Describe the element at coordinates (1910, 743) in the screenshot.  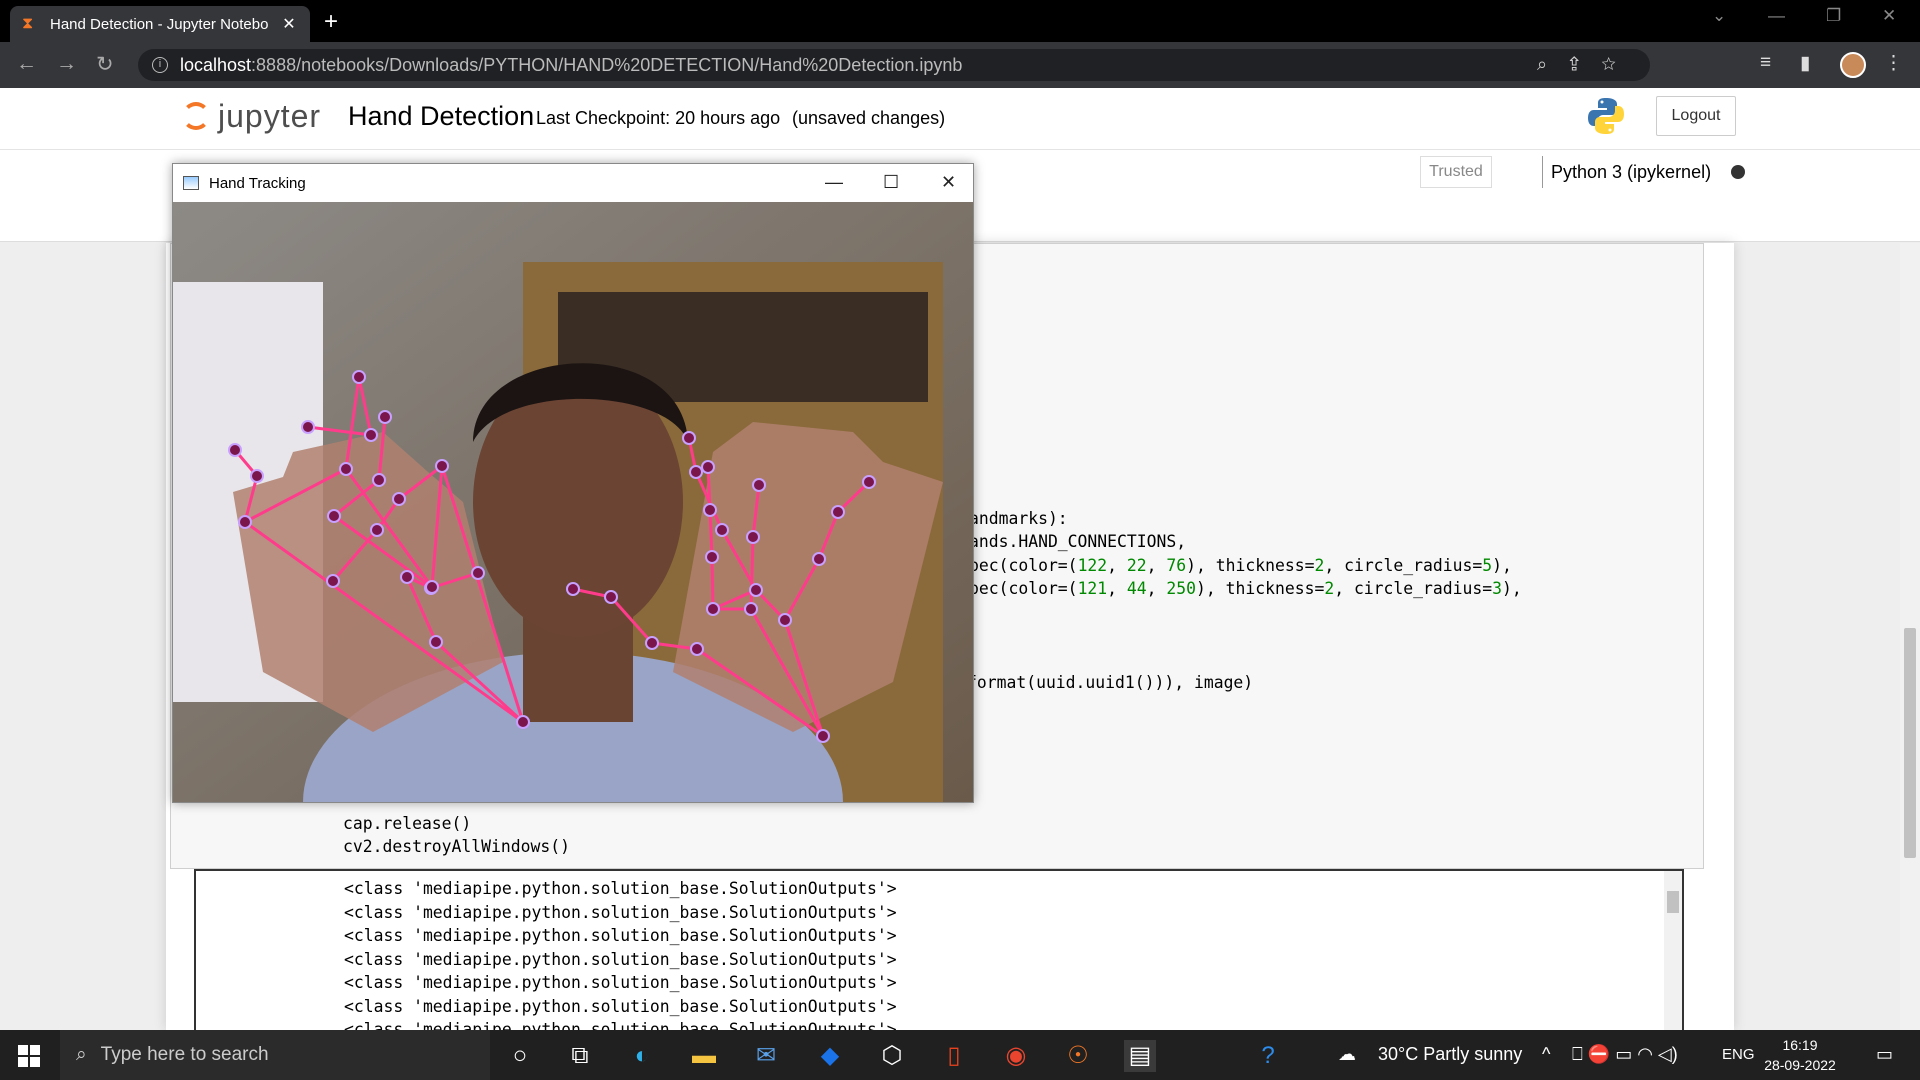
I see `page-scrollbar-thumb` at that location.